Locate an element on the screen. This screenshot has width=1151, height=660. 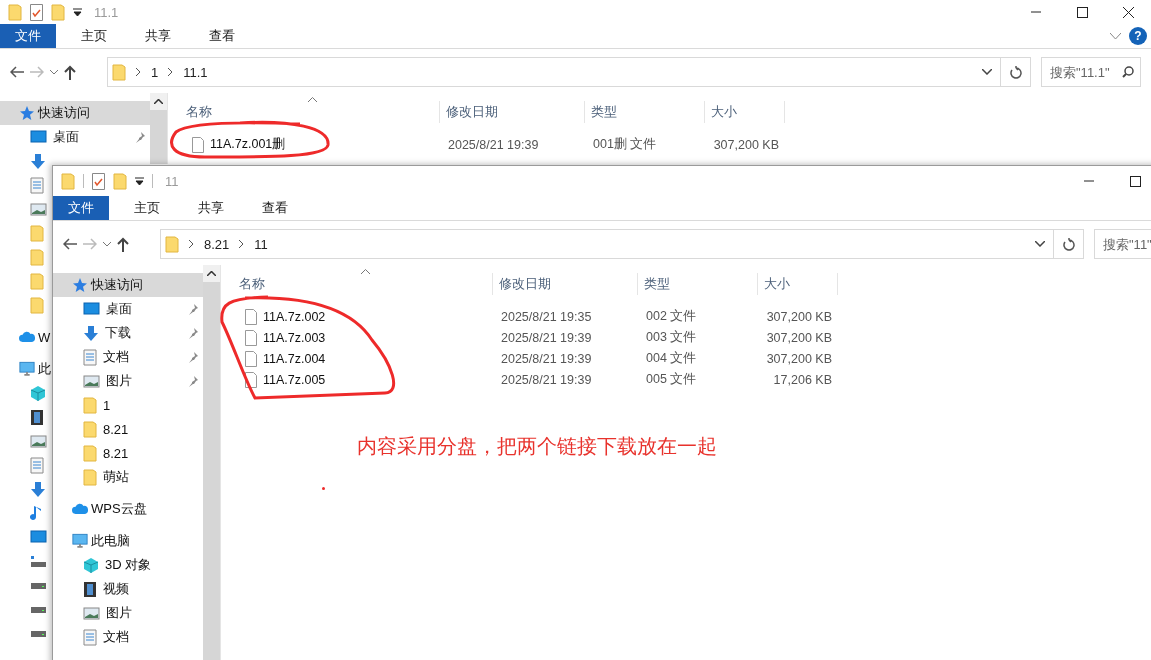
file-name: 11A.7z.001删 is located at coordinates (304, 144).